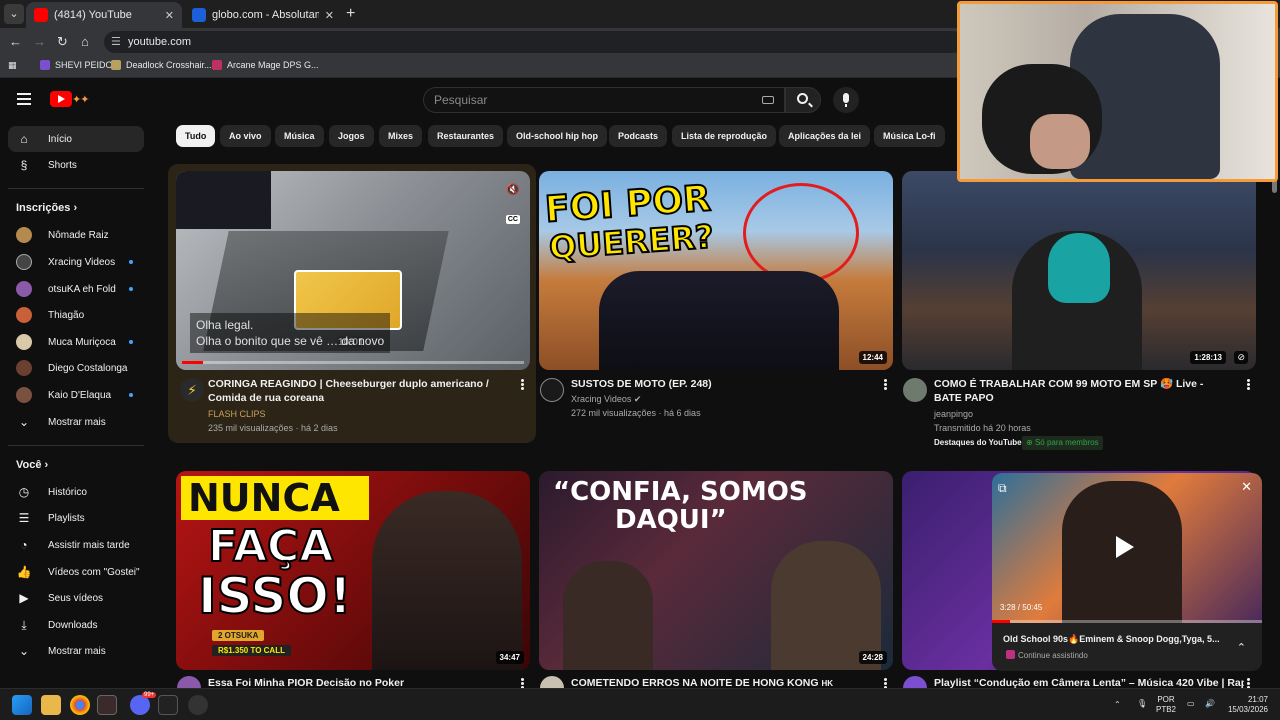 The image size is (1280, 720). I want to click on chip: Mixes, so click(401, 136).